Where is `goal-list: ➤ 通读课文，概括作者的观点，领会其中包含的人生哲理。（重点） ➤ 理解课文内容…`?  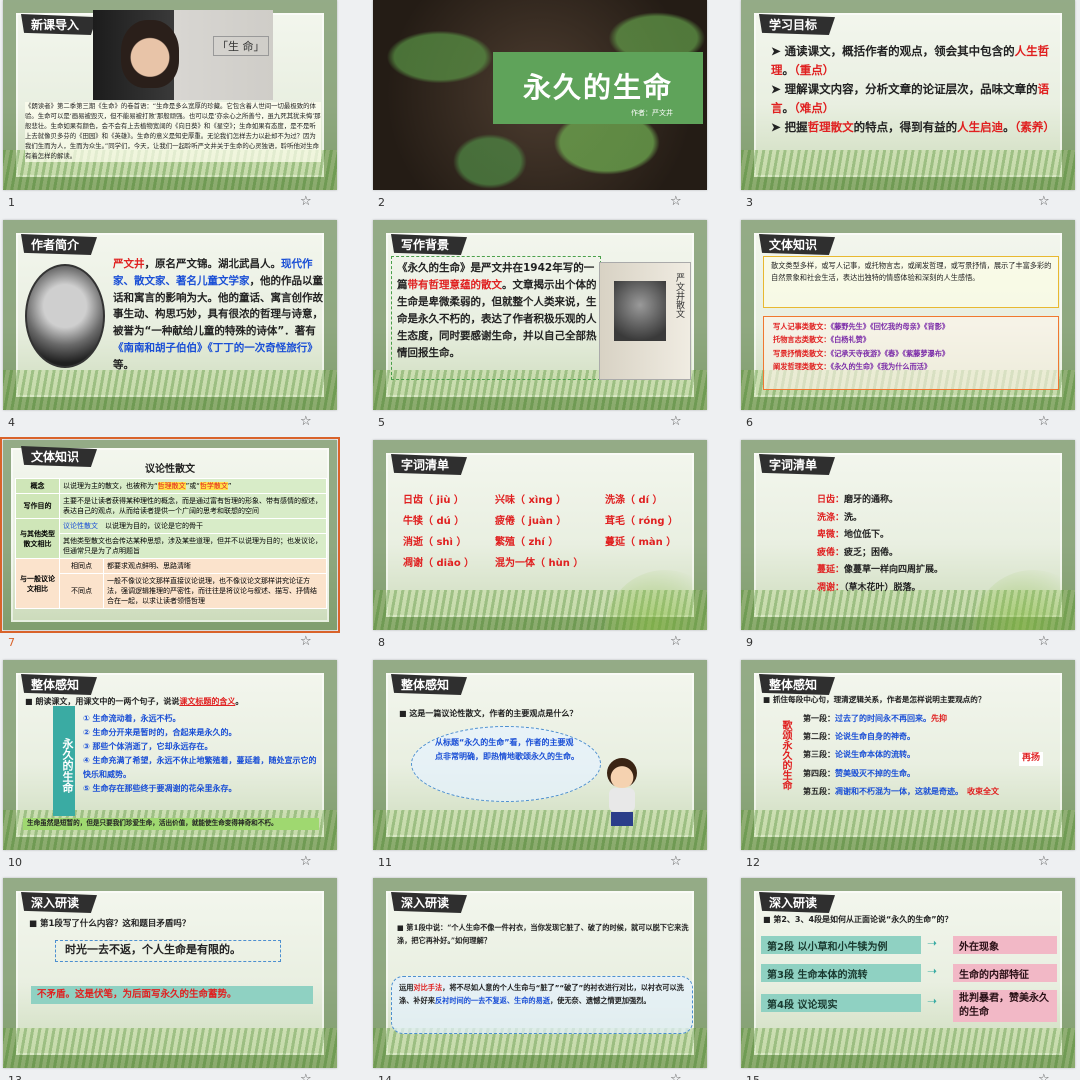 goal-list: ➤ 通读课文，概括作者的观点，领会其中包含的人生哲理。（重点） ➤ 理解课文内容… is located at coordinates (917, 89).